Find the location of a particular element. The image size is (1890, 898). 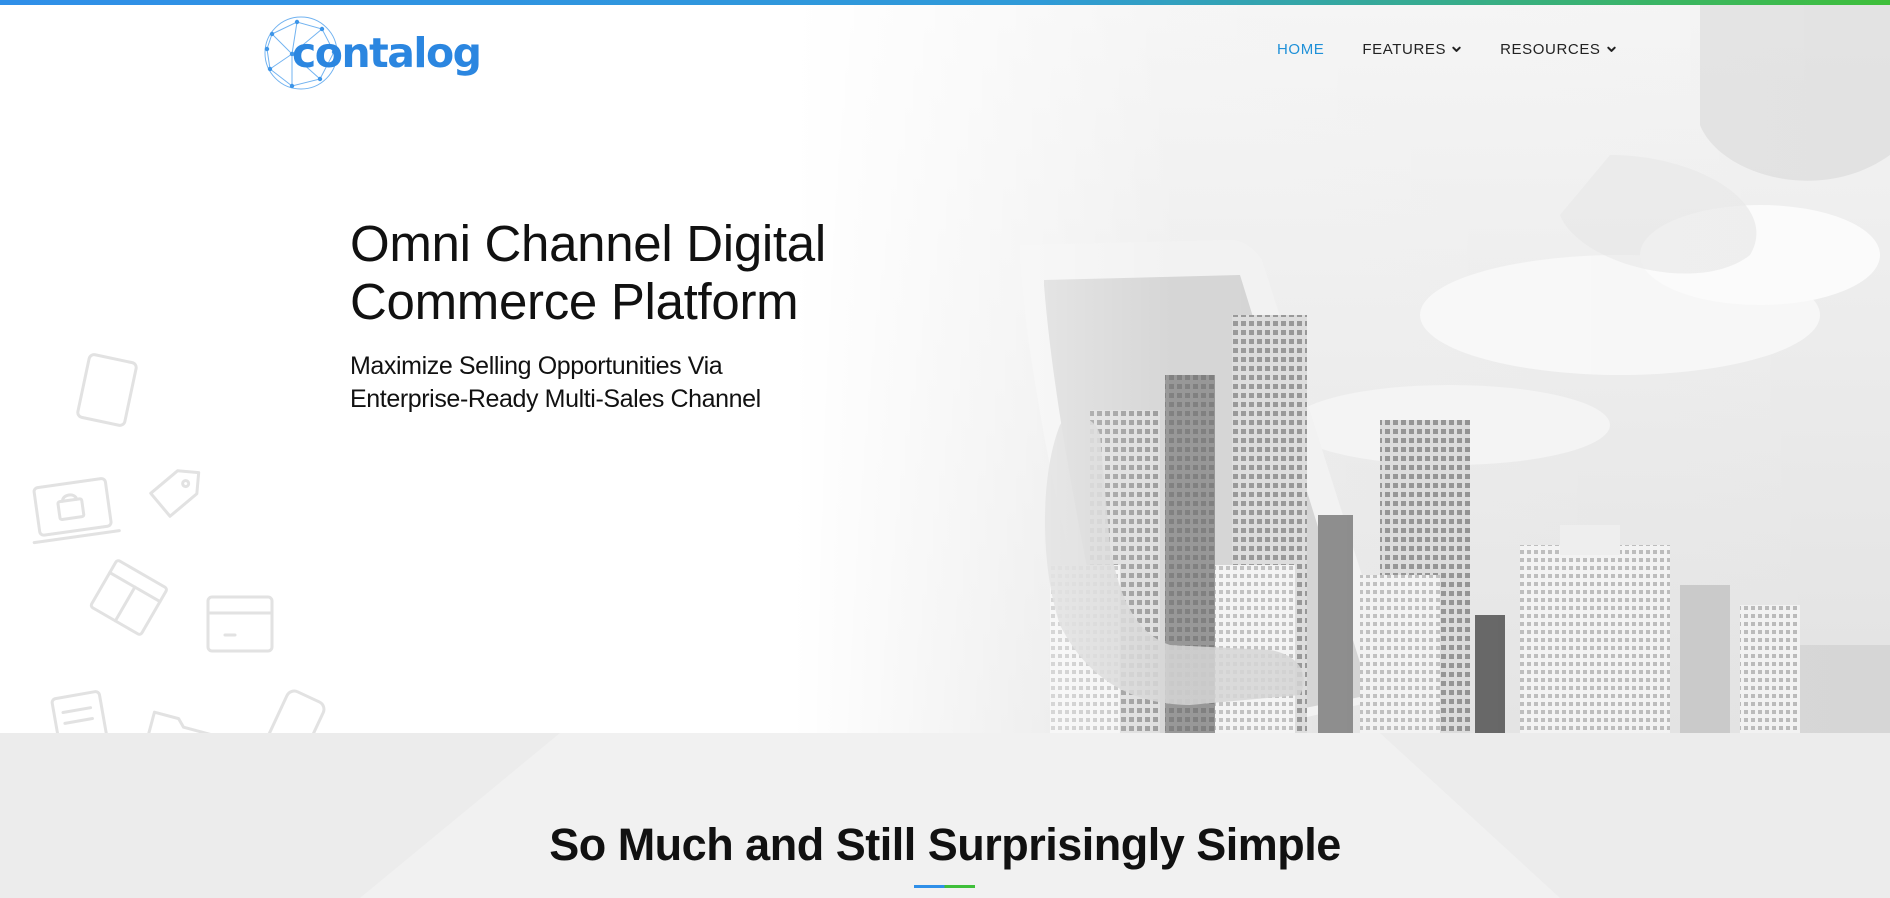

main-nav: HOME FEATURES RESOURCES is located at coordinates (1447, 49).